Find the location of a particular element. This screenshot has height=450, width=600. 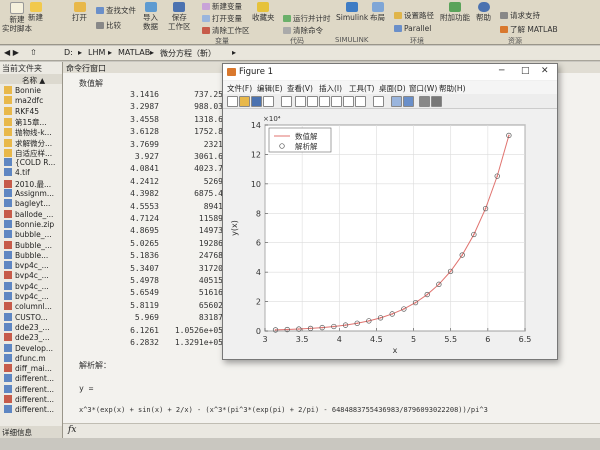

x-tick-label: 3 is located at coordinates (264, 339).